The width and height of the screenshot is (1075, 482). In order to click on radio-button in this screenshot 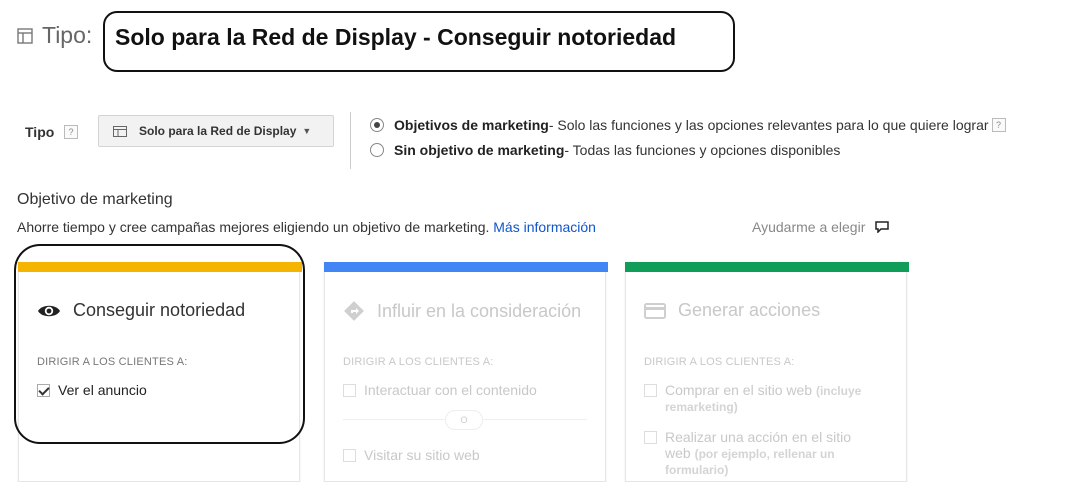, I will do `click(377, 150)`.